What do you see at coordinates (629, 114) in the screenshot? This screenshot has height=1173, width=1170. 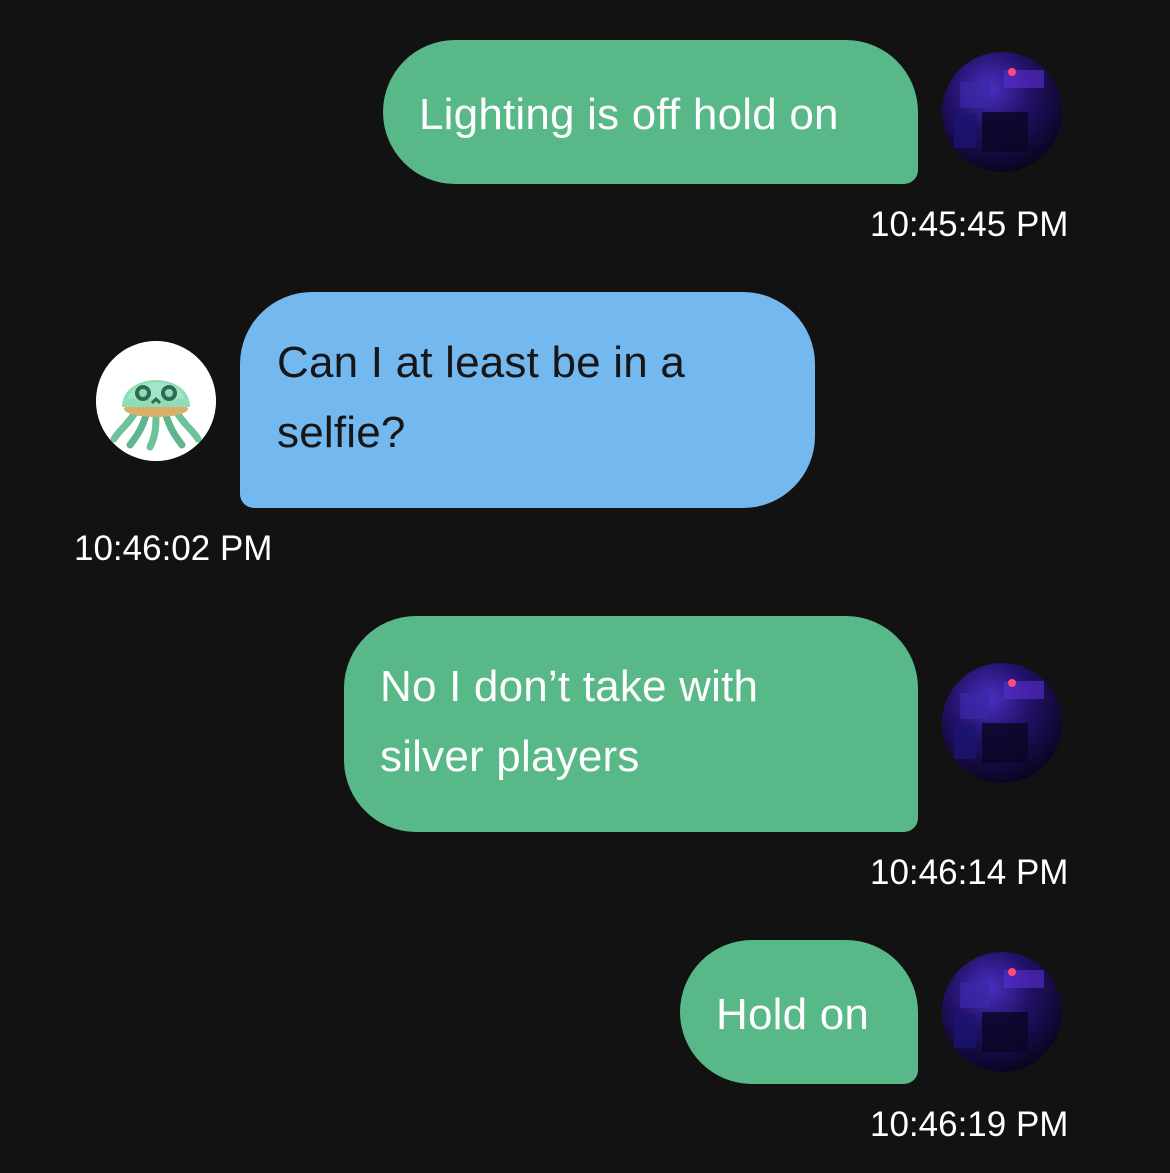 I see `message-text: Lighting is off hold on` at bounding box center [629, 114].